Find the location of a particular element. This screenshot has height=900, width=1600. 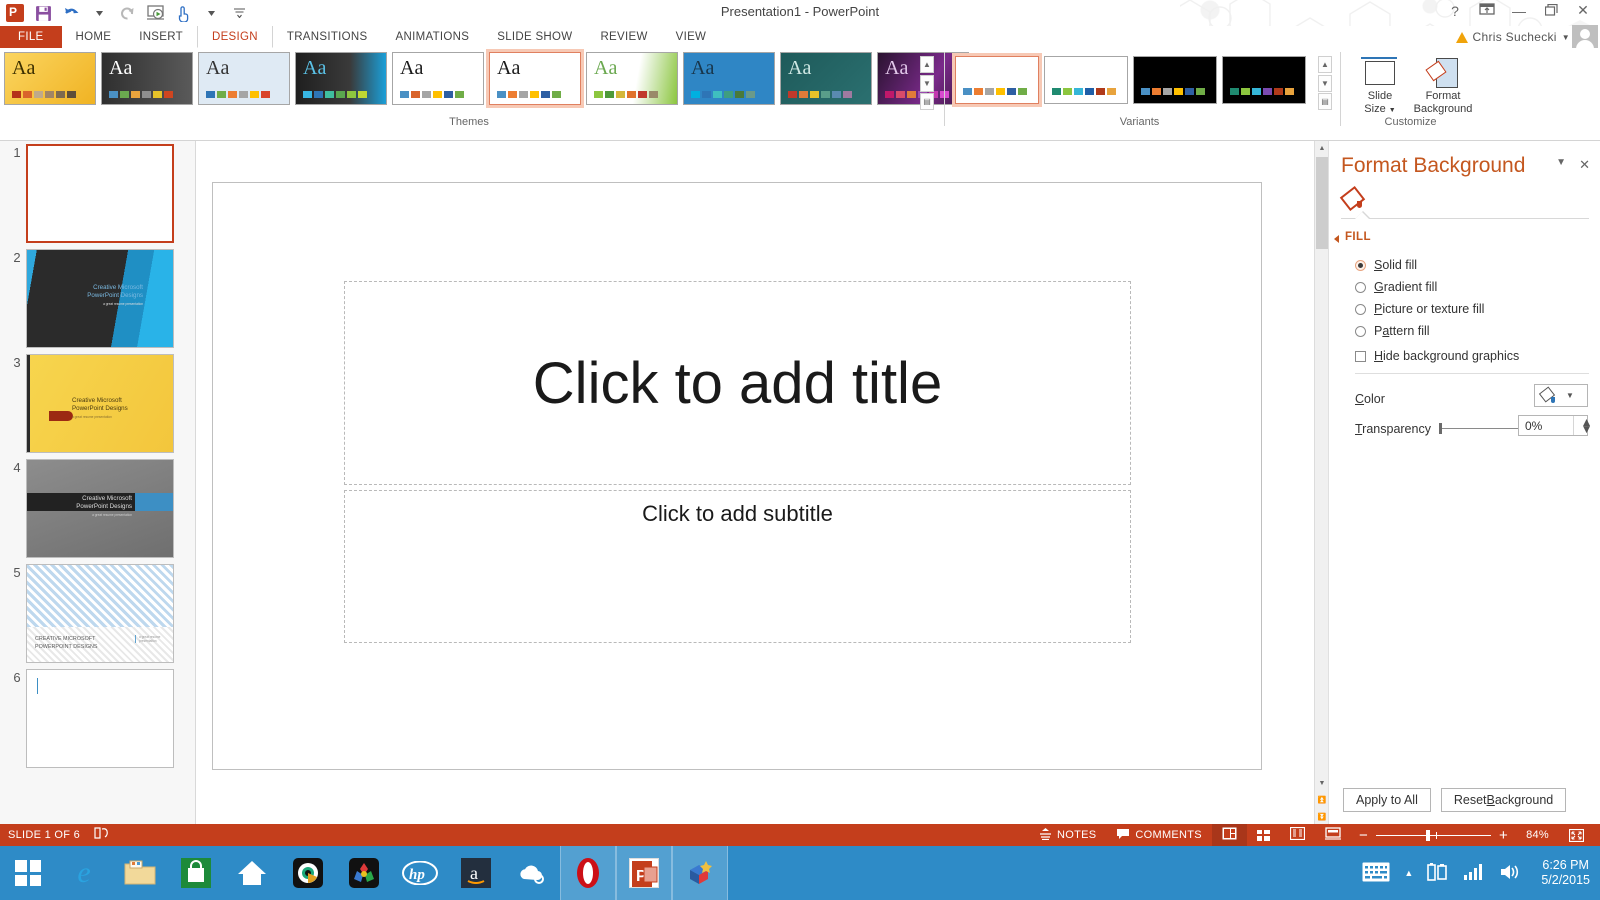

panel-close-icon: ✕ is located at coordinates (1584, 165).